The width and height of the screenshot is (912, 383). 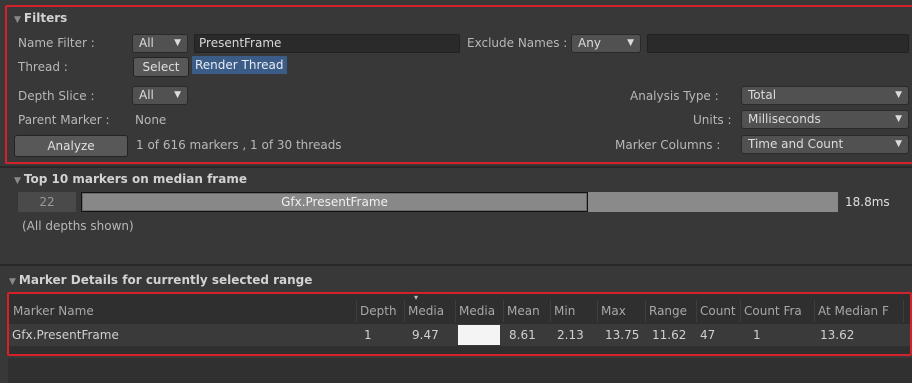 I want to click on top-markers-foldout: ▼ Top 10 markers on median frame, so click(x=130, y=179).